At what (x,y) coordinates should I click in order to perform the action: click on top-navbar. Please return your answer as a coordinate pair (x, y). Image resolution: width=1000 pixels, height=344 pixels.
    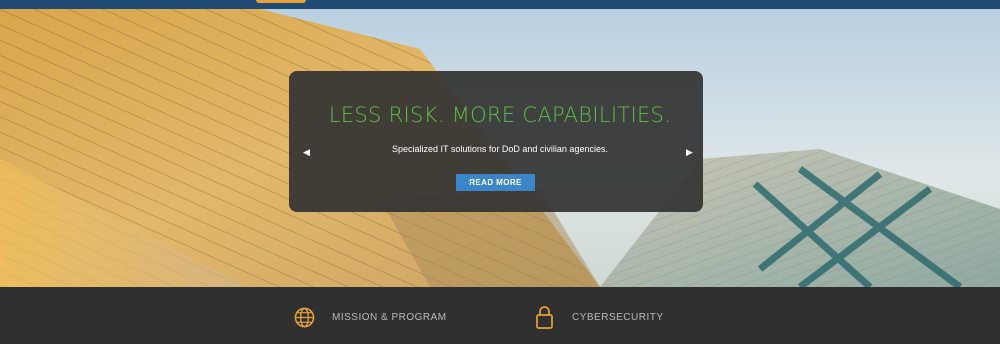
    Looking at the image, I should click on (500, 4).